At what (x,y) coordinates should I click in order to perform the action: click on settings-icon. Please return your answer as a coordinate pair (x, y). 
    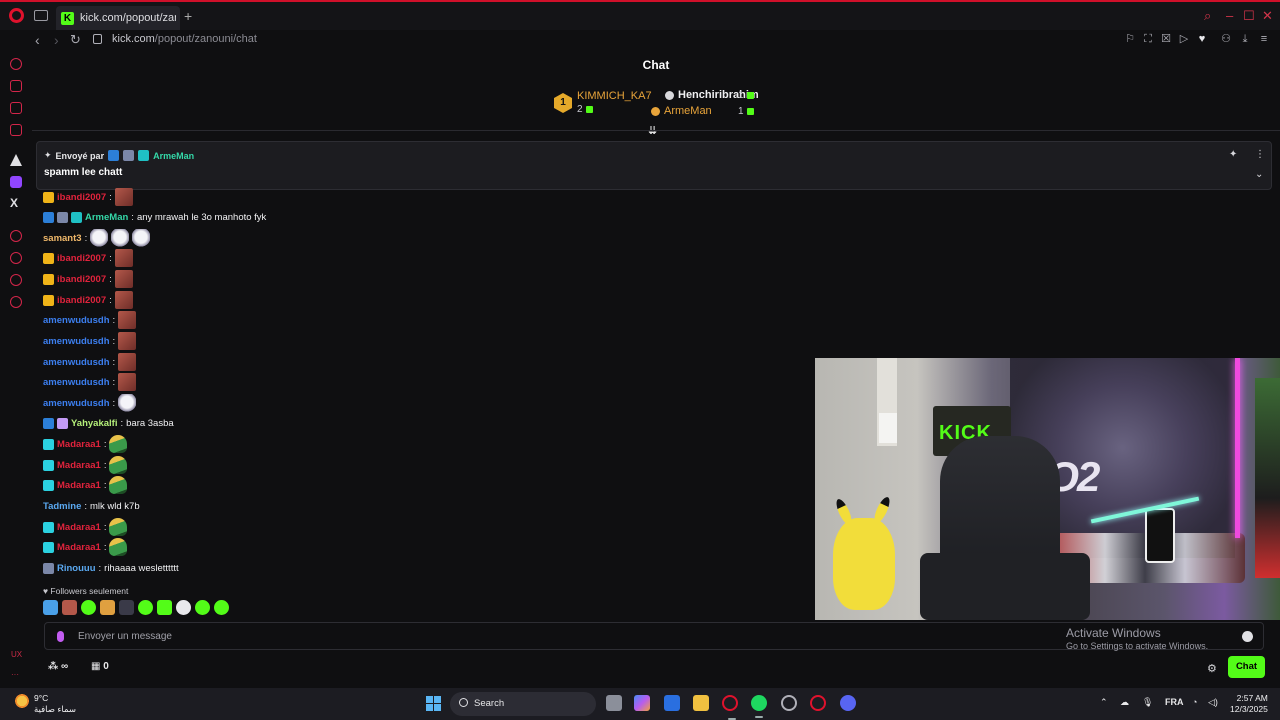
    Looking at the image, I should click on (16, 302).